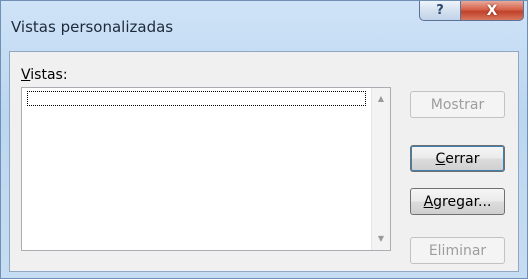 The height and width of the screenshot is (279, 528). I want to click on focus-row, so click(196, 98).